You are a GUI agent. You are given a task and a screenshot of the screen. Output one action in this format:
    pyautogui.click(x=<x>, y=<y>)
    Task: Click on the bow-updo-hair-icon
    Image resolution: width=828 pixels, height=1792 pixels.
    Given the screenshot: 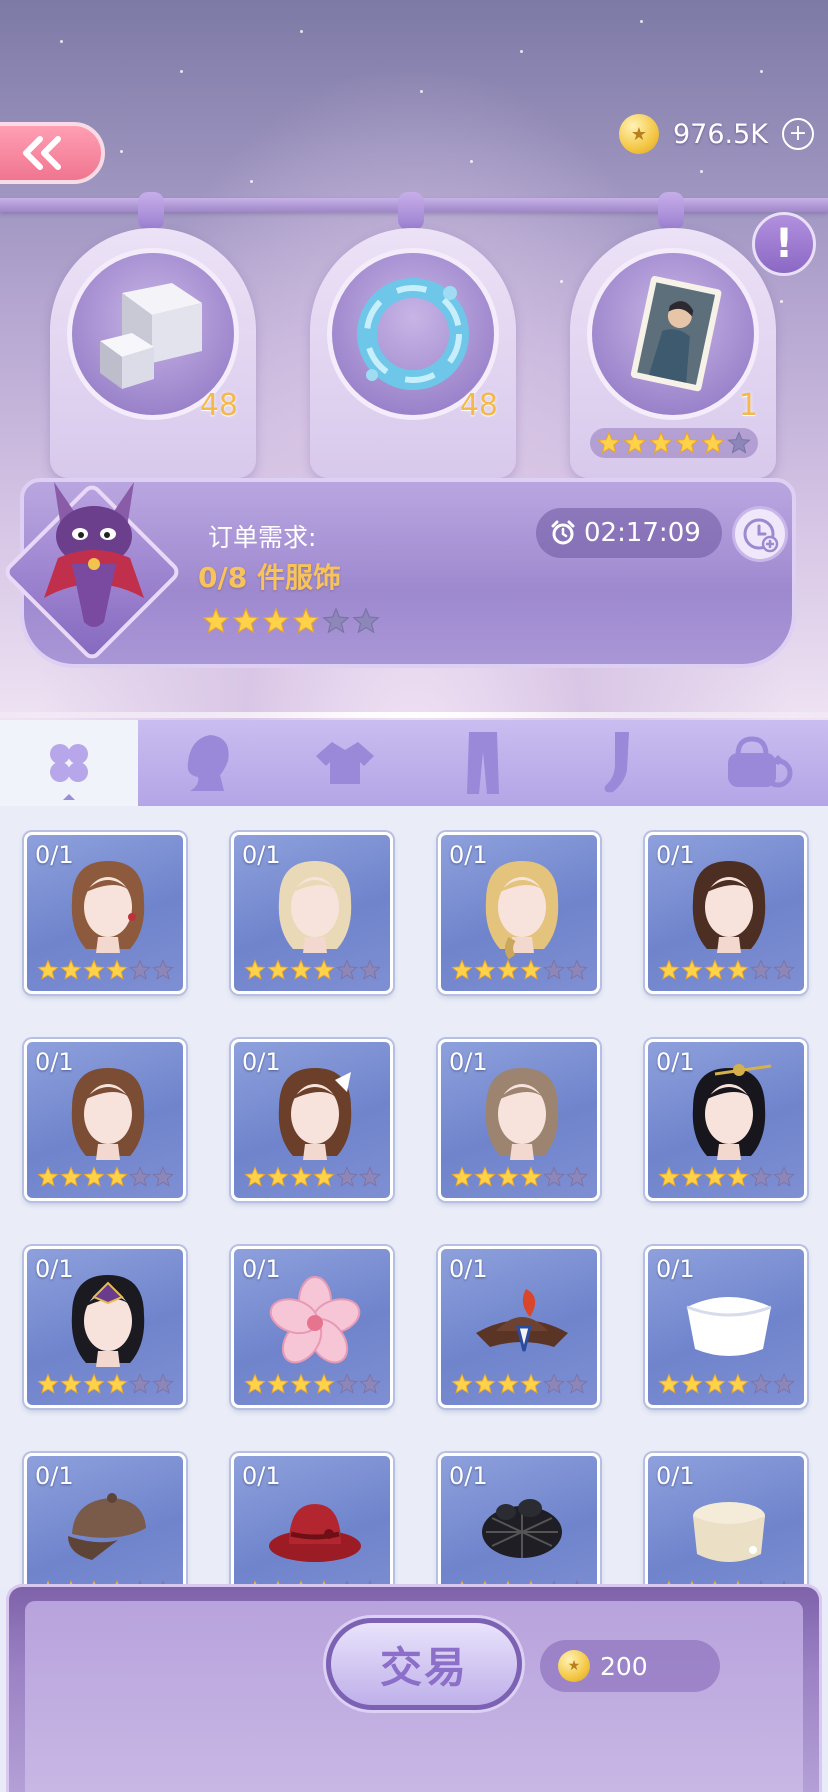 What is the action you would take?
    pyautogui.click(x=315, y=1114)
    